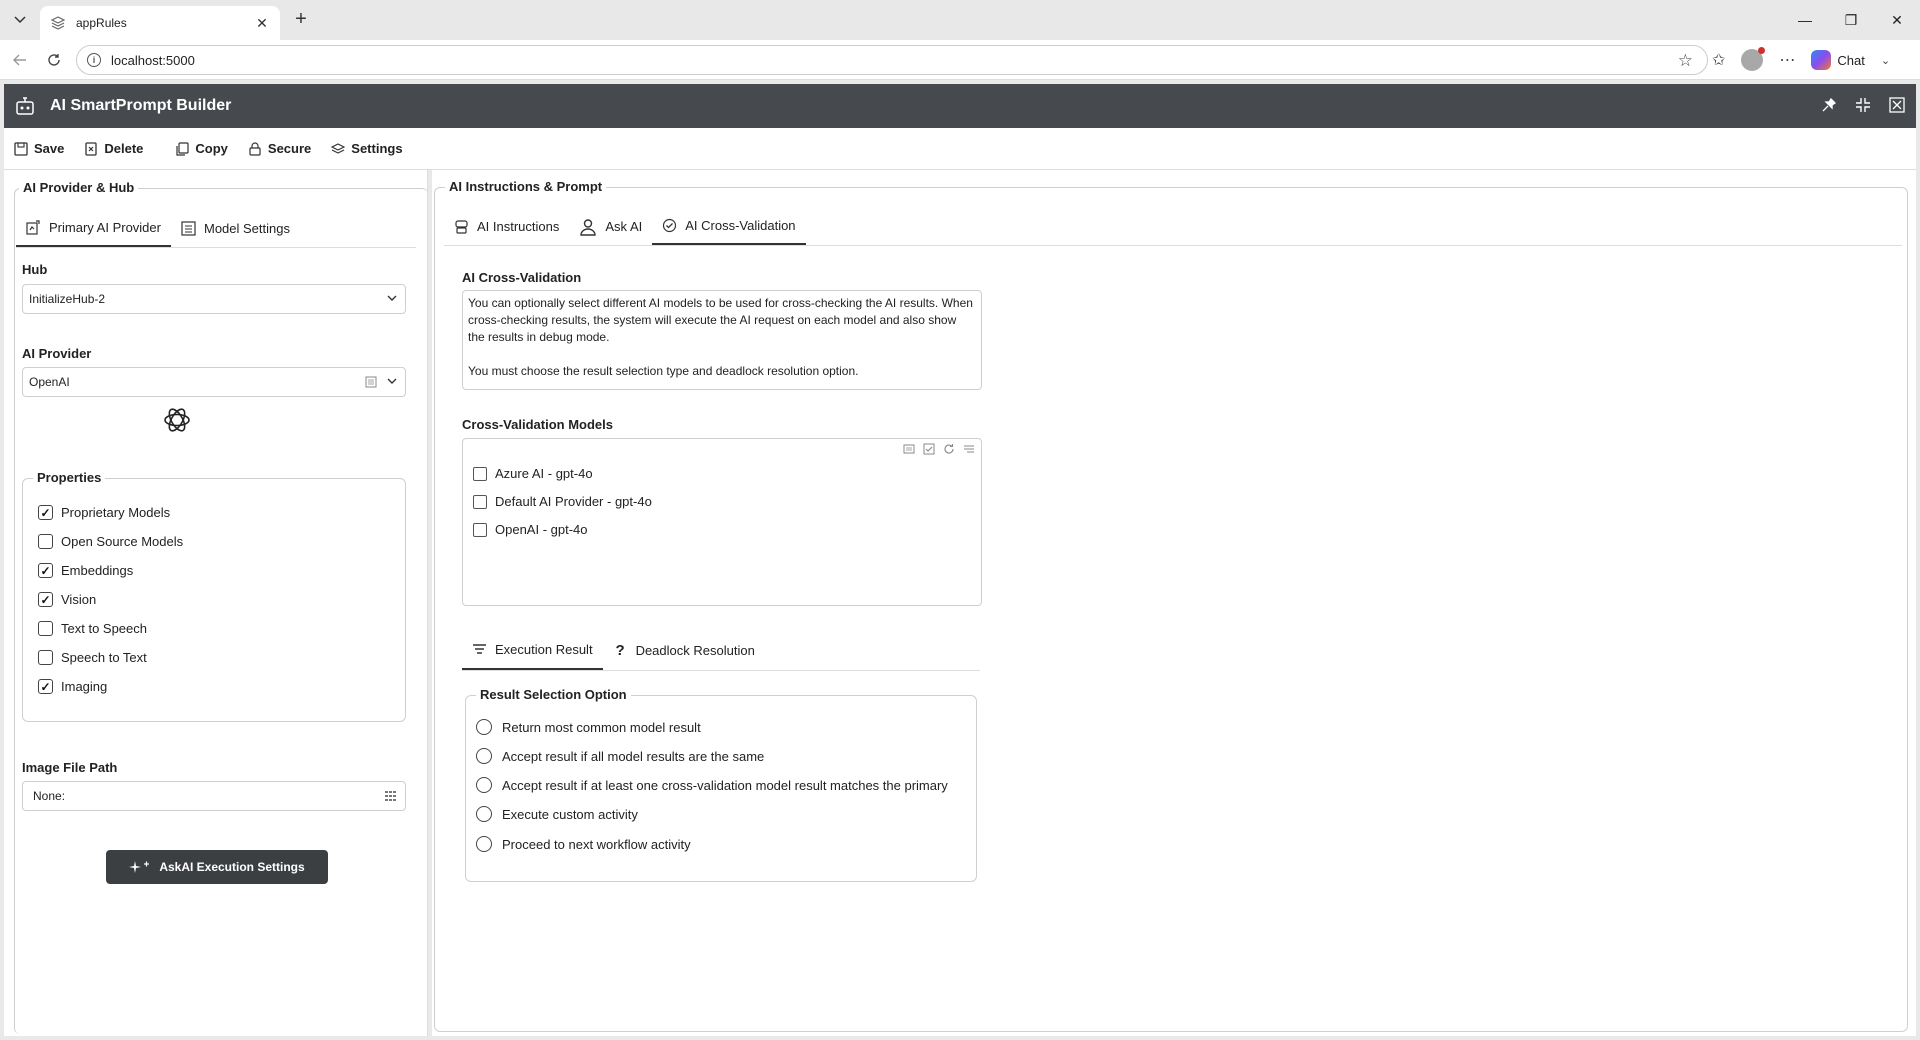 The width and height of the screenshot is (1920, 1040). What do you see at coordinates (85, 570) in the screenshot?
I see `property-embeddings: Embeddings` at bounding box center [85, 570].